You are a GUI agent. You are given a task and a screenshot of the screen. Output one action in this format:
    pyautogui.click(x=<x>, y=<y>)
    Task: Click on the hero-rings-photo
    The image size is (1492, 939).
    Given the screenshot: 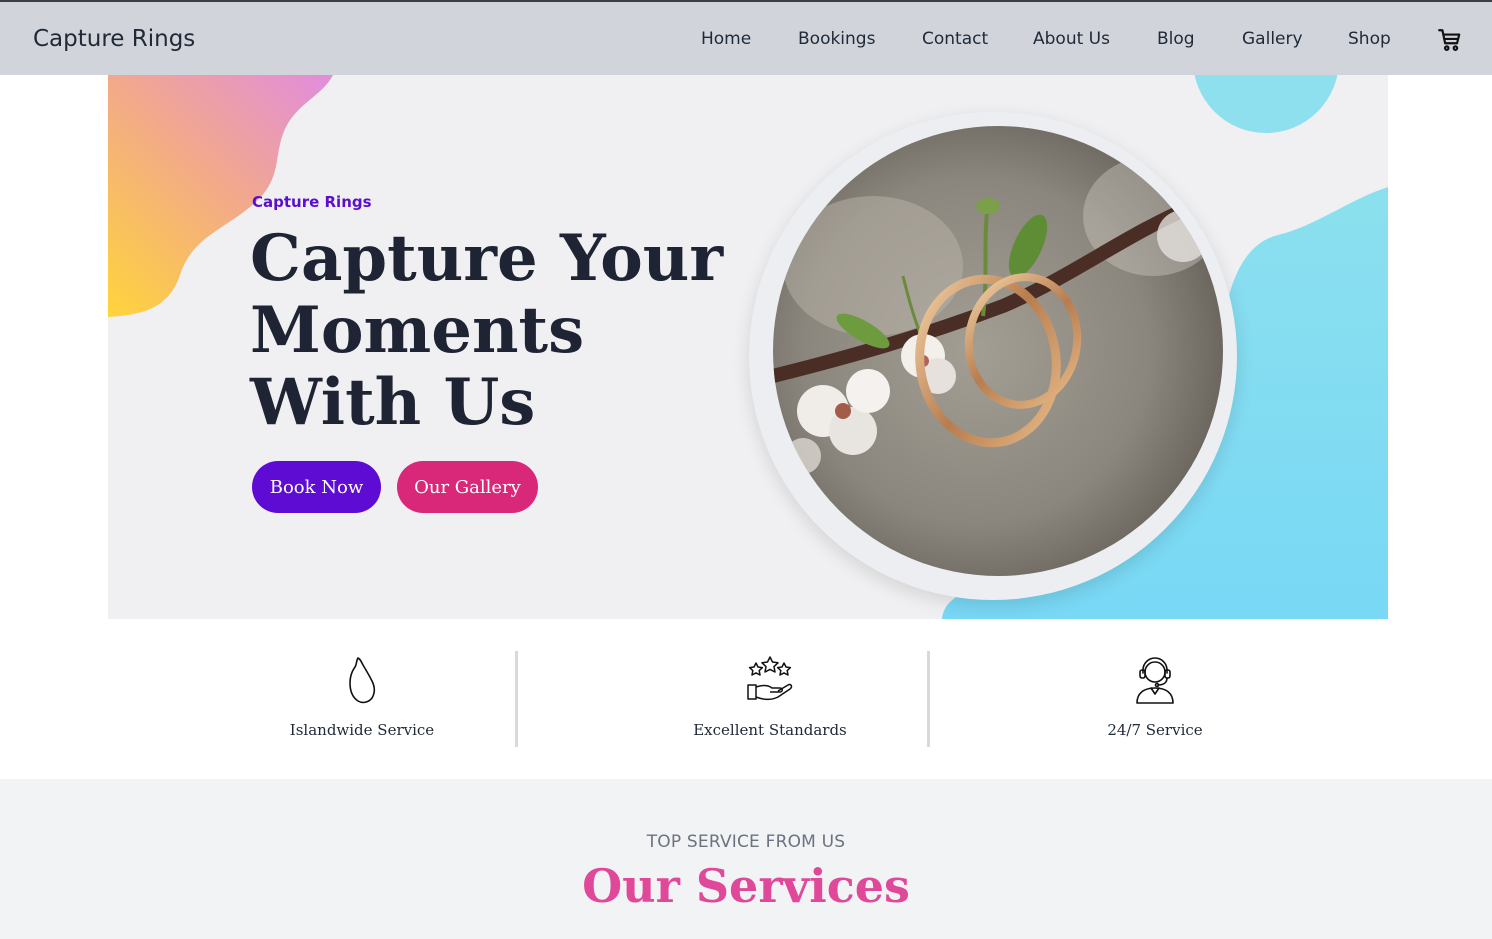 What is the action you would take?
    pyautogui.click(x=998, y=351)
    